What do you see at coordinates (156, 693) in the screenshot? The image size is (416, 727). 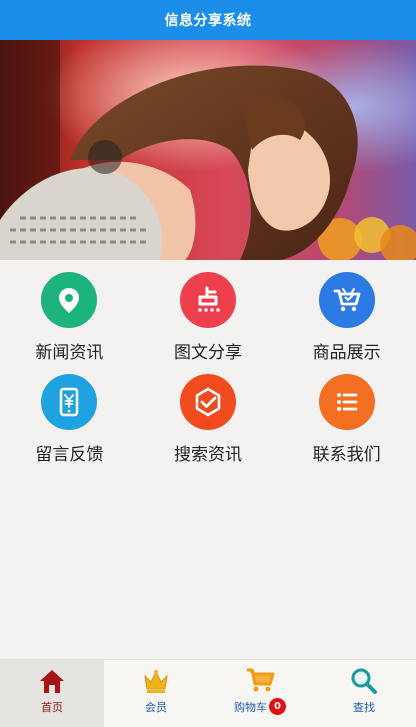 I see `tab-member: 会员` at bounding box center [156, 693].